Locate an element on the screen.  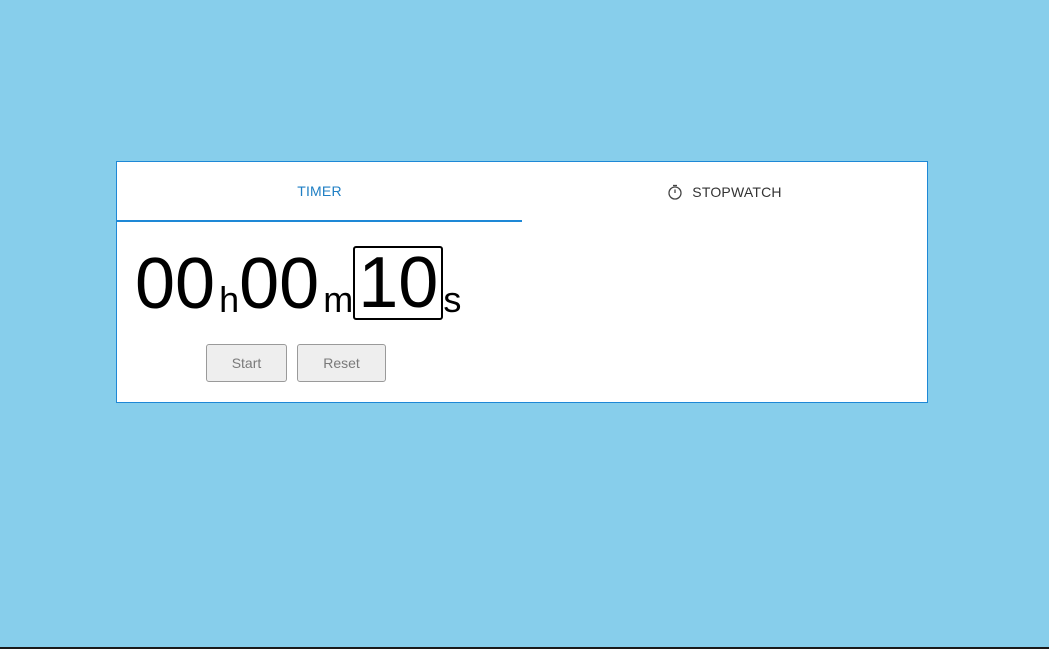
timer-display: 00 h 00 m 10 s is located at coordinates (298, 283).